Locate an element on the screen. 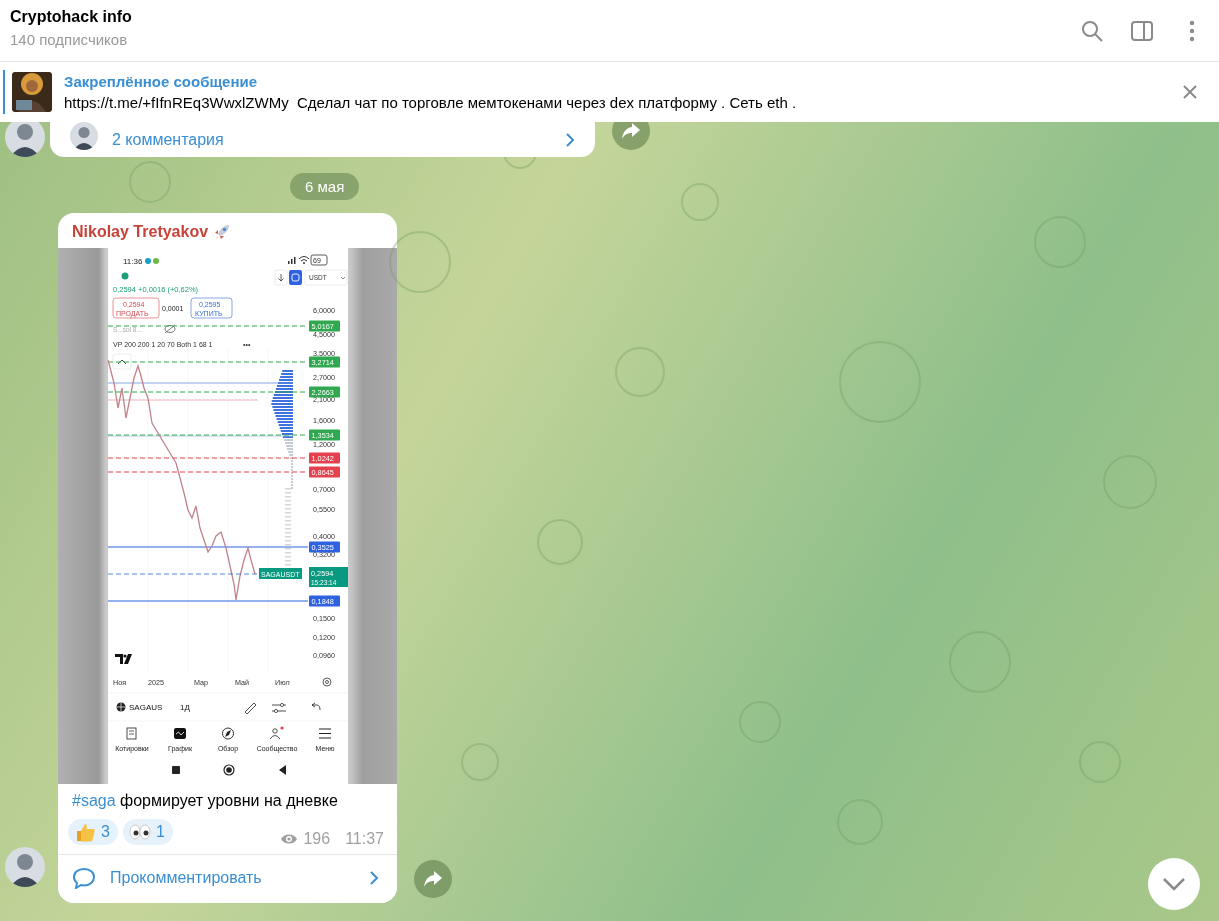 The width and height of the screenshot is (1219, 921). comments-link: 2 комментария is located at coordinates (338, 139).